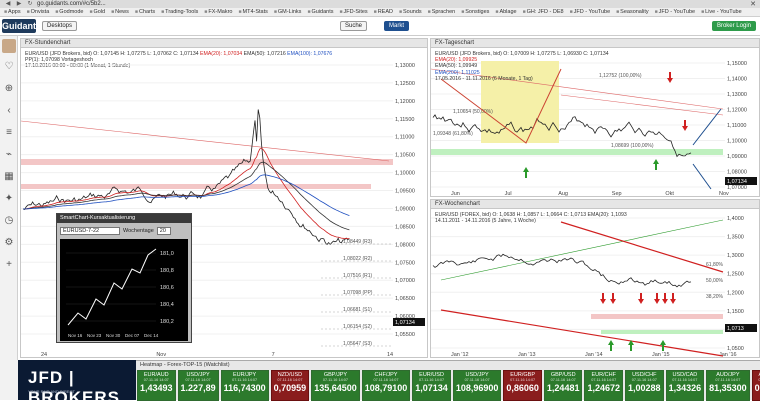 This screenshot has height=408, width=760. What do you see at coordinates (9, 155) in the screenshot?
I see `chart-icon: ⌁` at bounding box center [9, 155].